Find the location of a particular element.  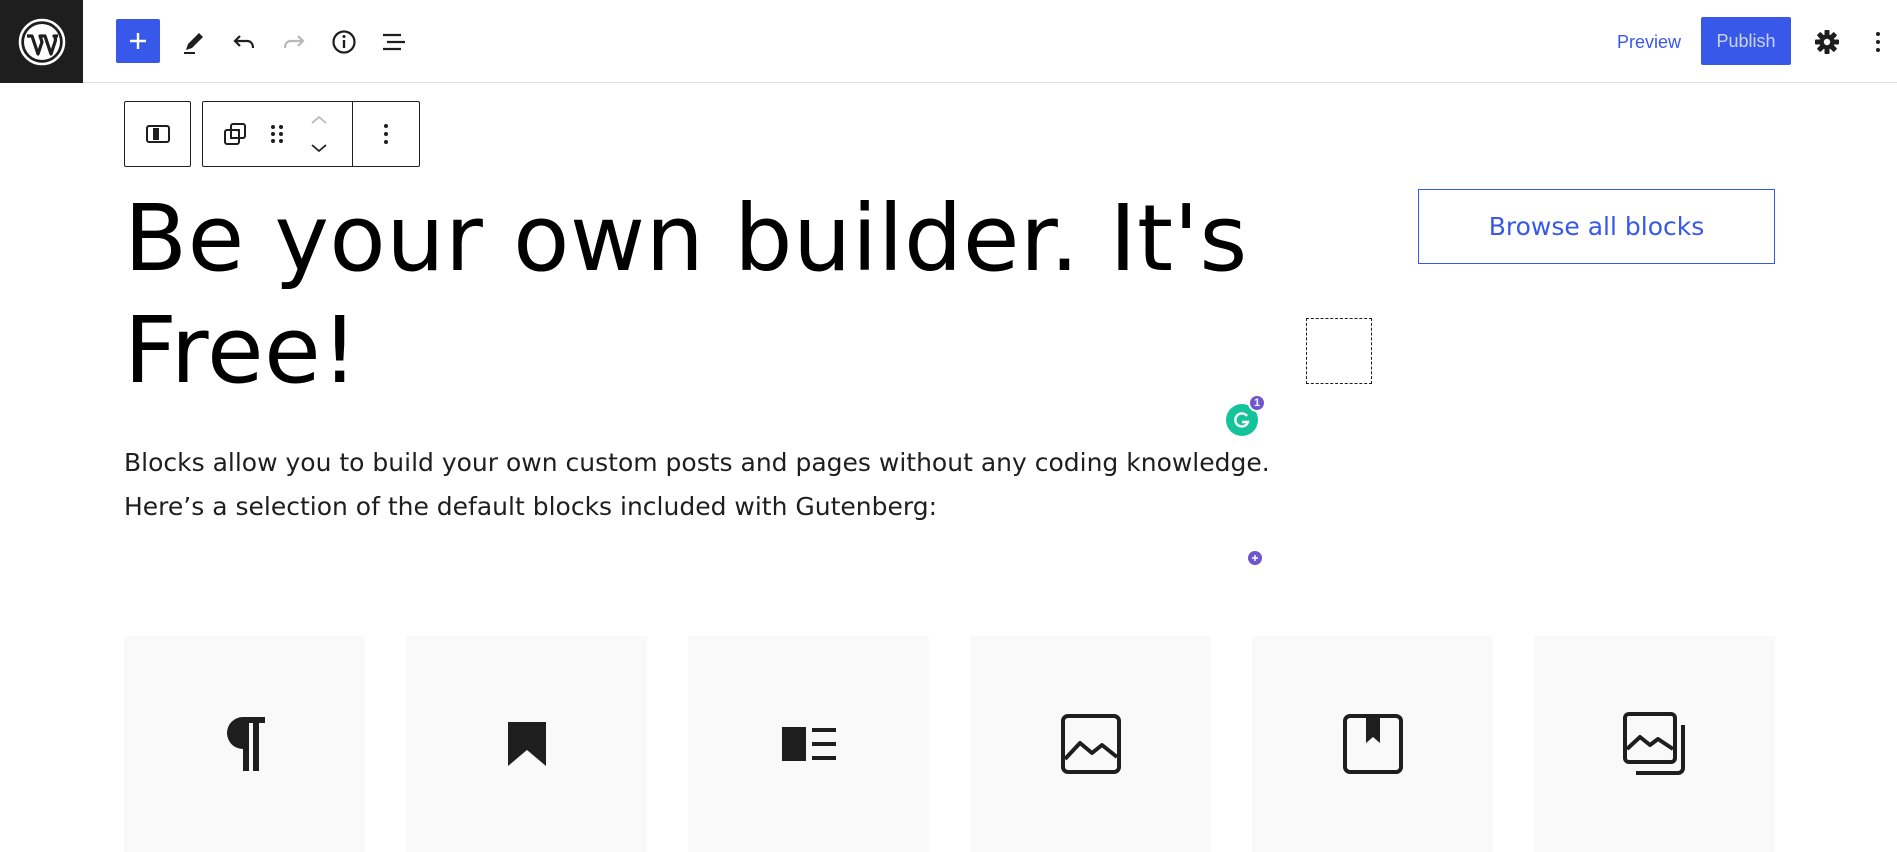

block-options-button is located at coordinates (386, 134).